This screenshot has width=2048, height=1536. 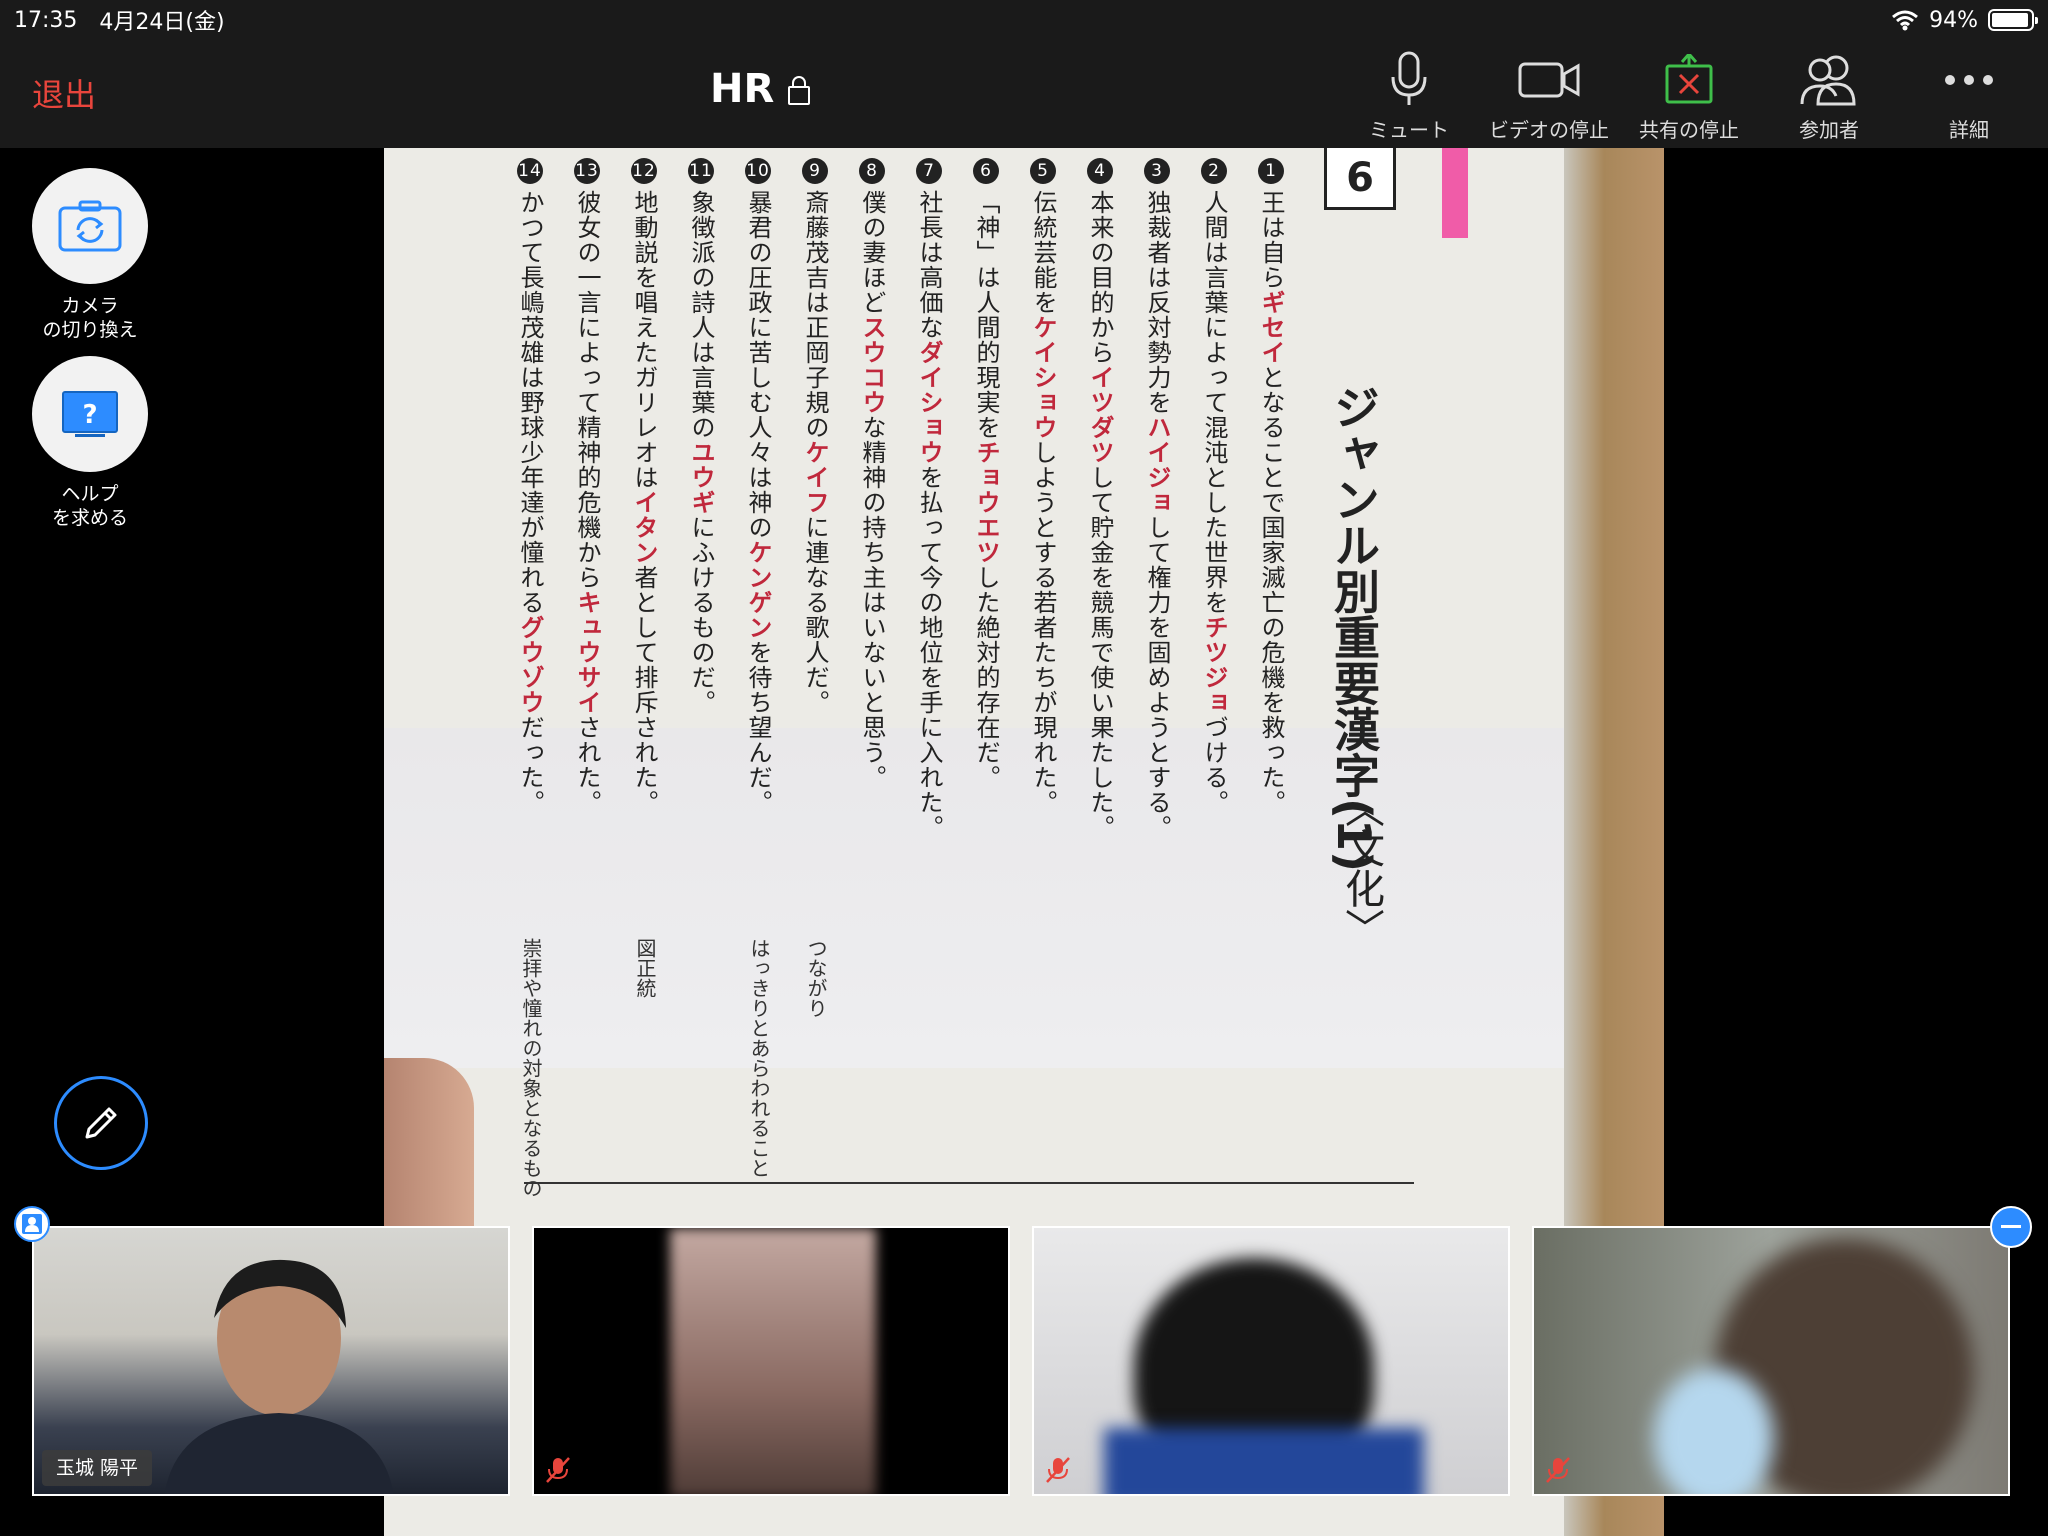 I want to click on sentence-text: 地動説を唱えたガリレオは, so click(x=644, y=340).